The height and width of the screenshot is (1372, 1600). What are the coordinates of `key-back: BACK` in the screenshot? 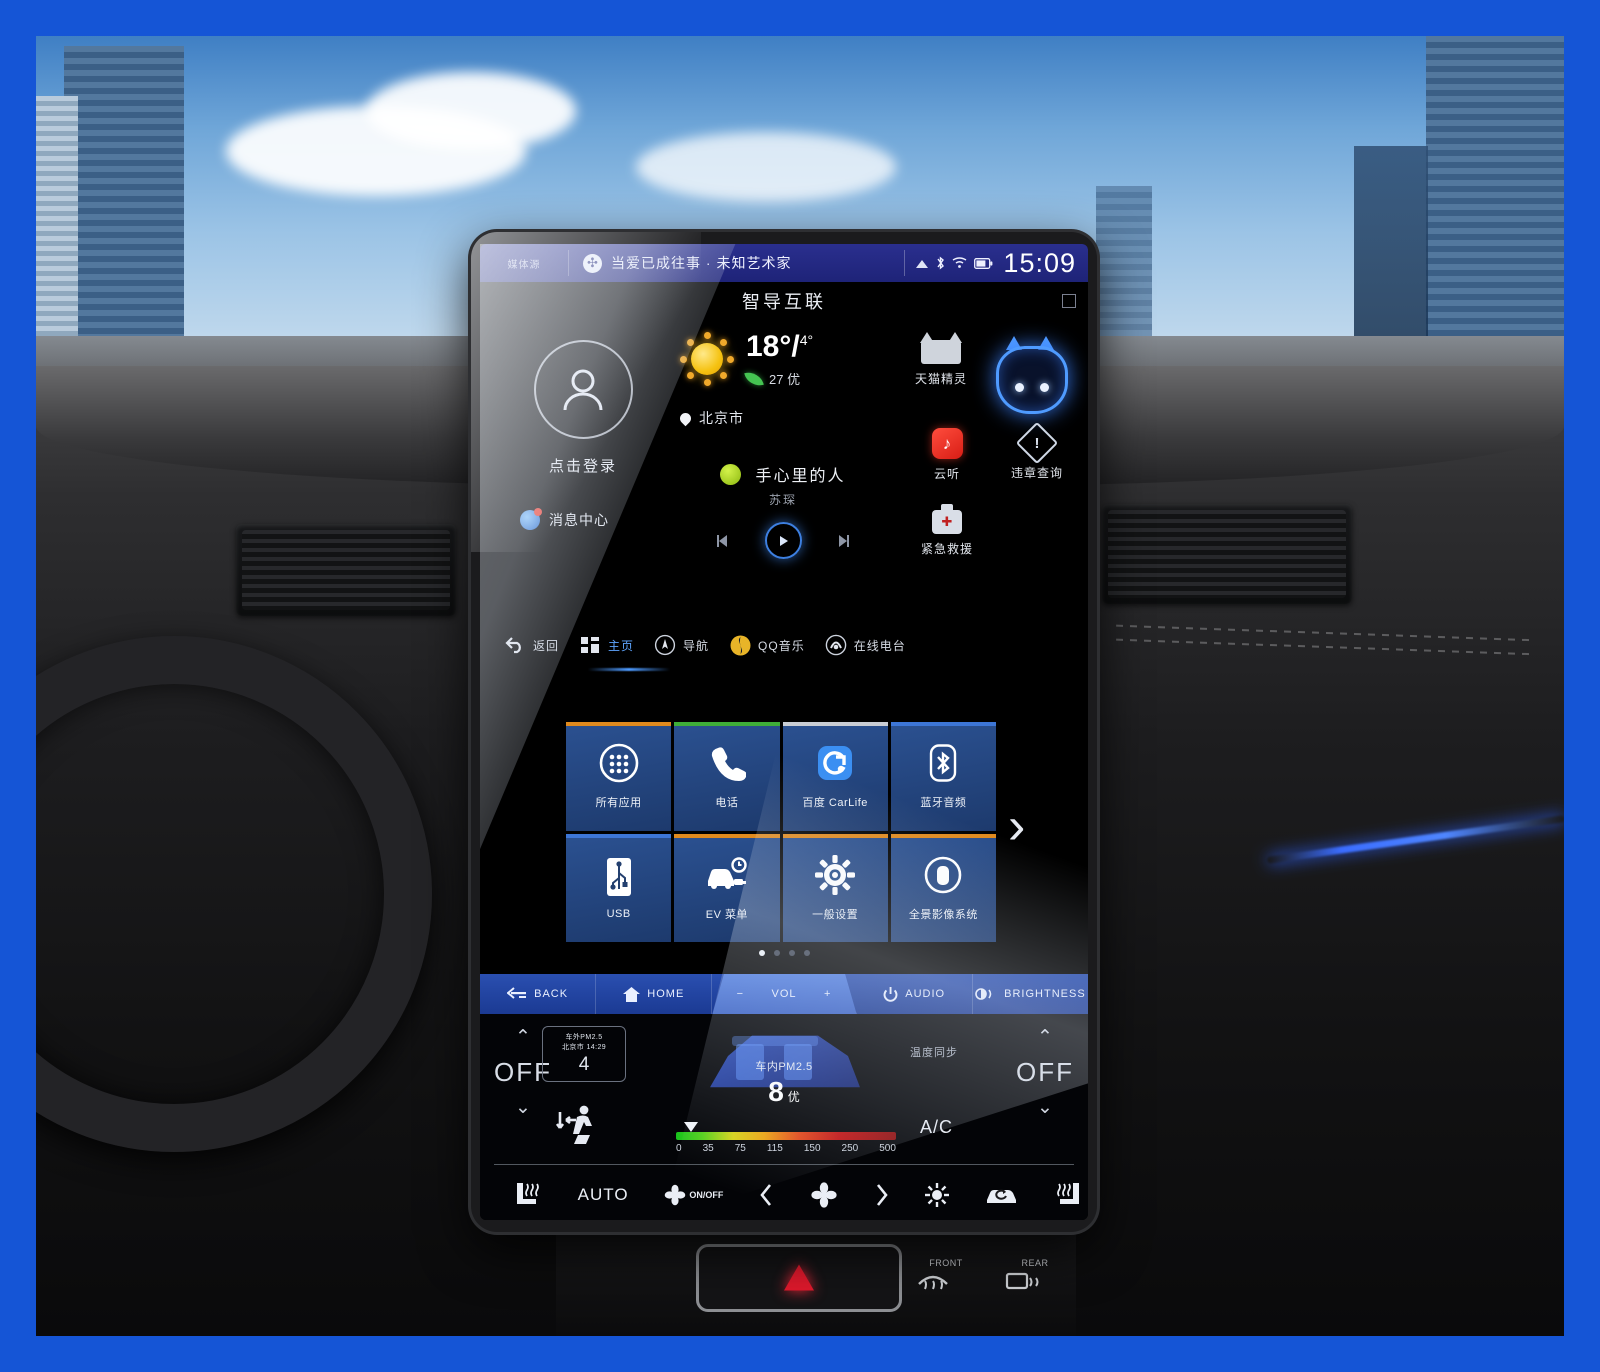 It's located at (538, 994).